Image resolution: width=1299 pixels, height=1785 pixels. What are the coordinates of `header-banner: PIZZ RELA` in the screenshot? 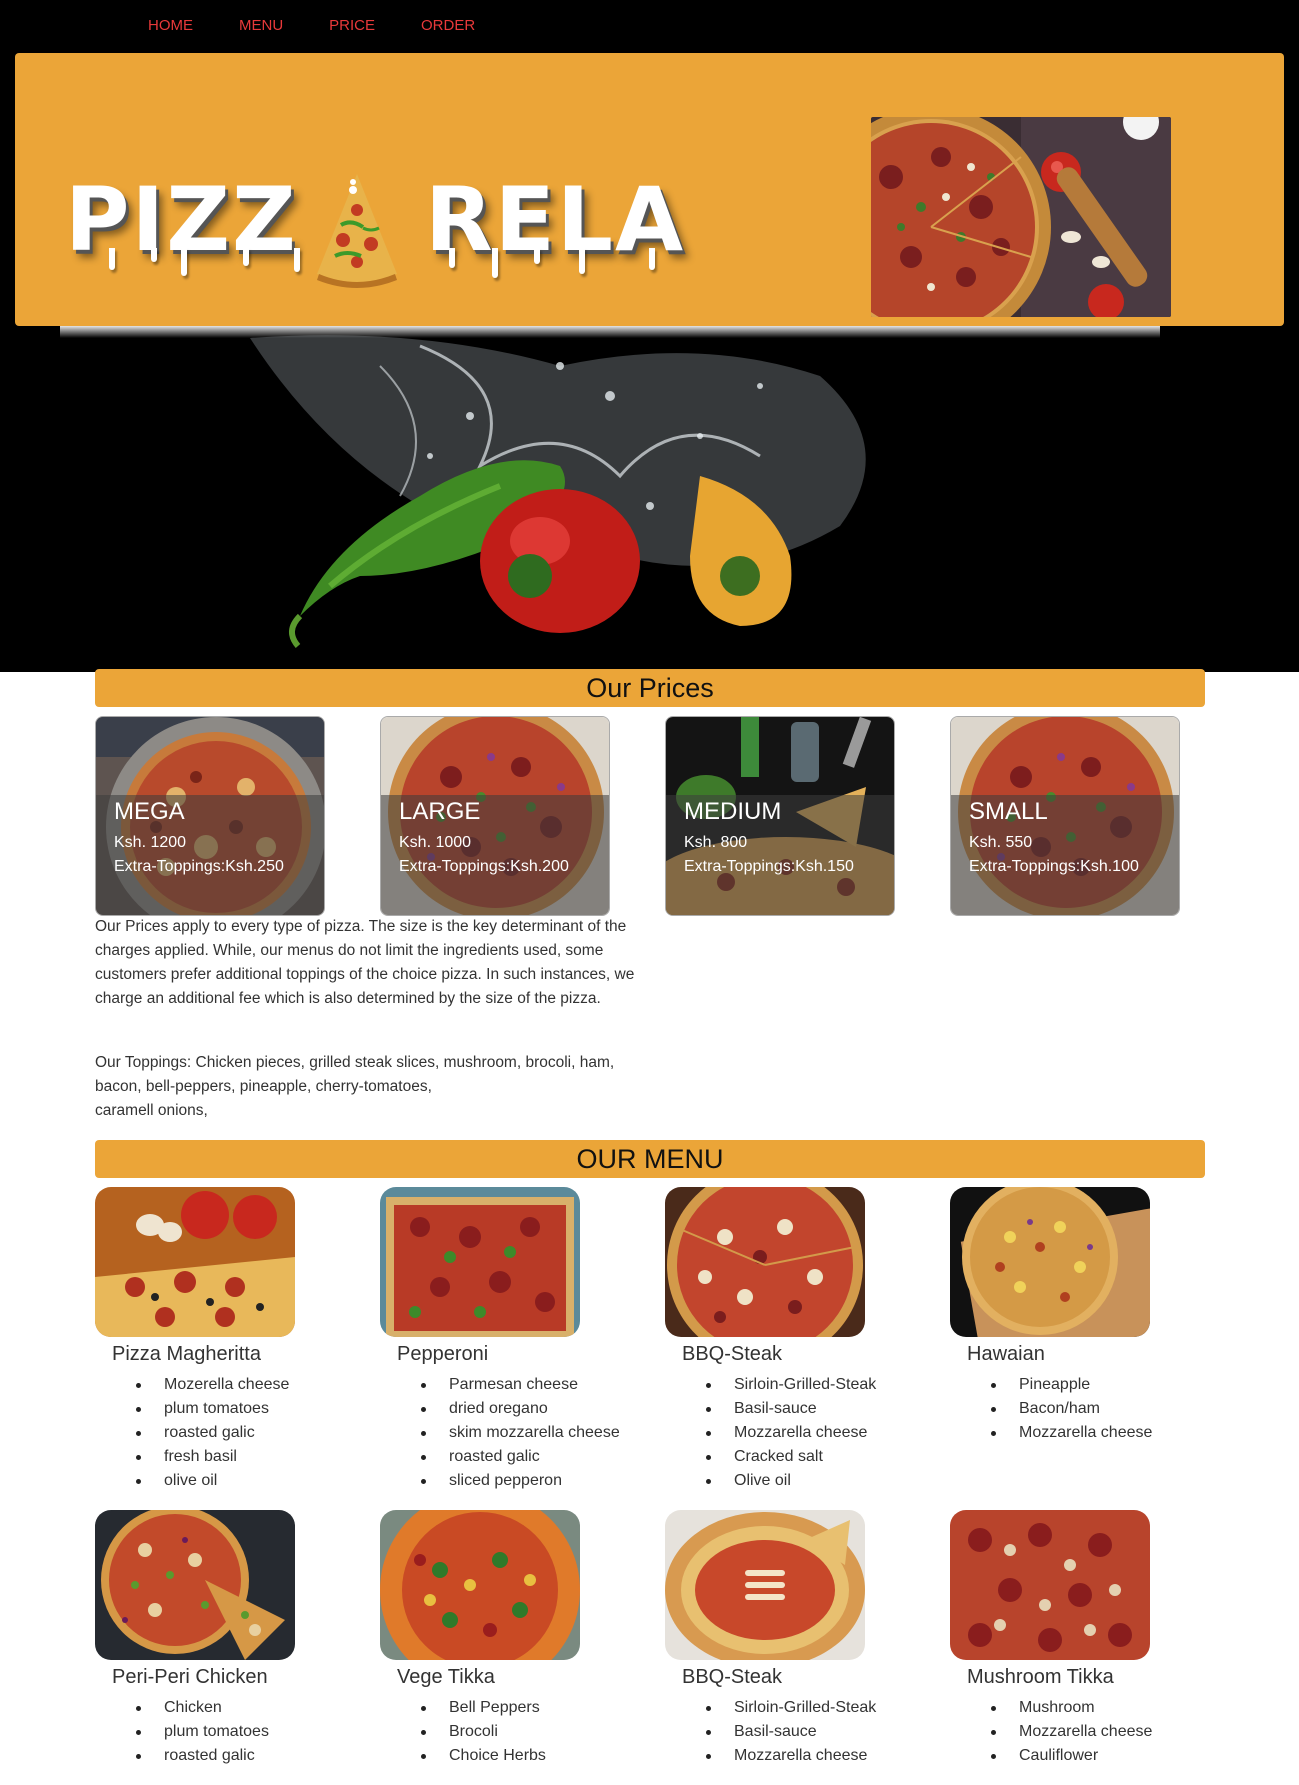 It's located at (649, 189).